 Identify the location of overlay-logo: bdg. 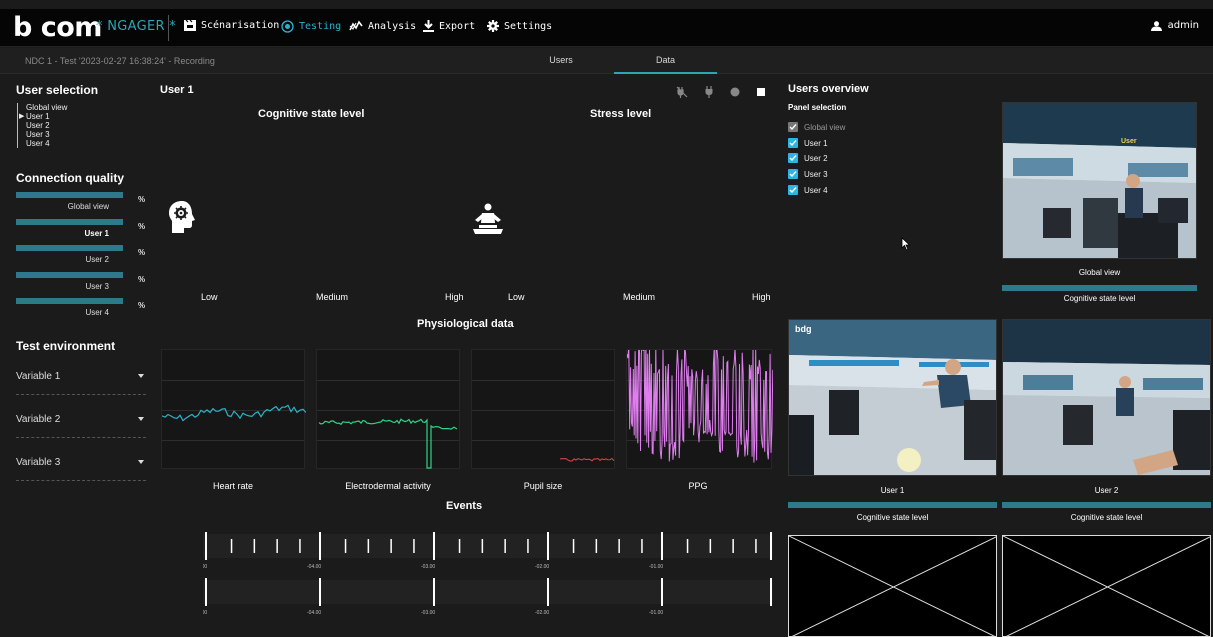
(803, 329).